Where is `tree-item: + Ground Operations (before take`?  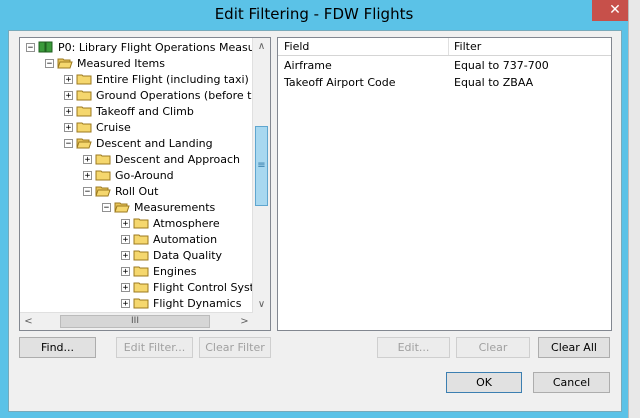
tree-item: + Ground Operations (before take is located at coordinates (167, 95).